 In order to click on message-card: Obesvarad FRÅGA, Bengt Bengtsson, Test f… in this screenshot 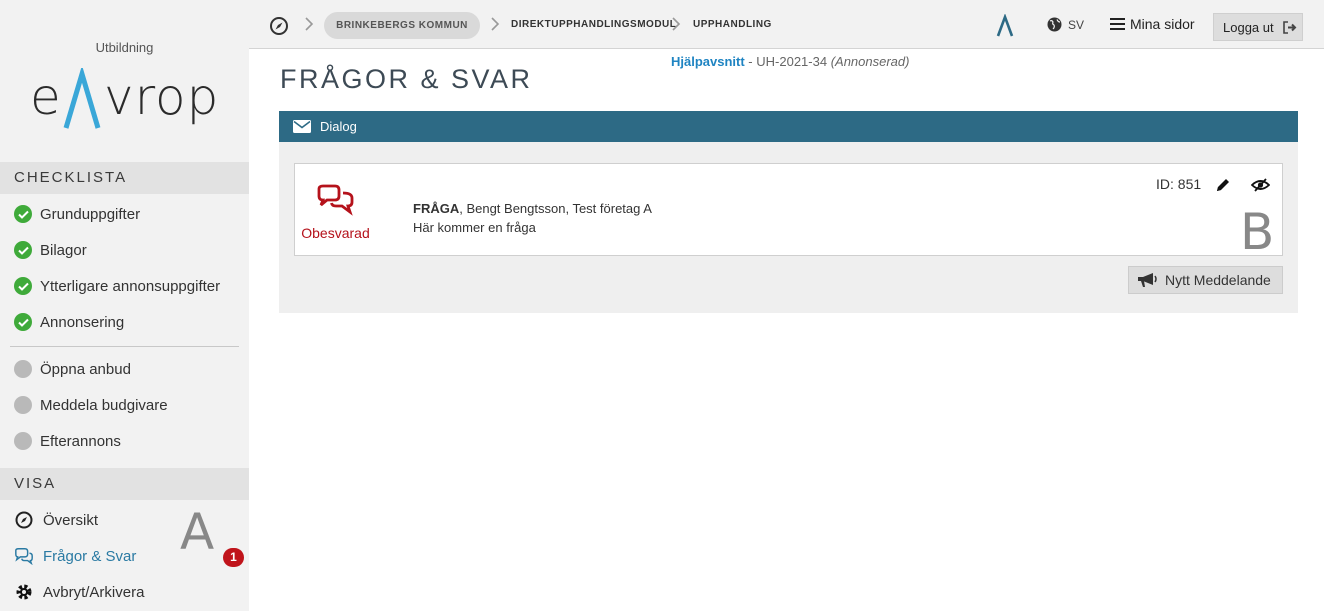, I will do `click(788, 211)`.